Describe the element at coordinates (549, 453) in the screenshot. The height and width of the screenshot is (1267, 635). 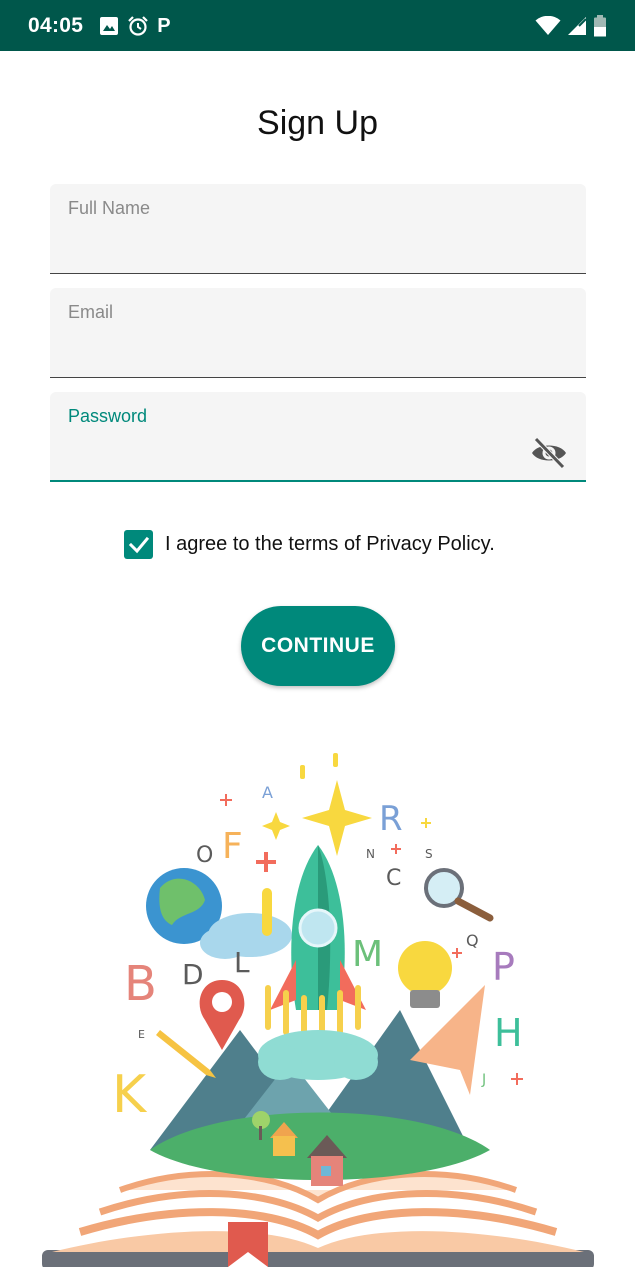
I see `visibility-off-icon` at that location.